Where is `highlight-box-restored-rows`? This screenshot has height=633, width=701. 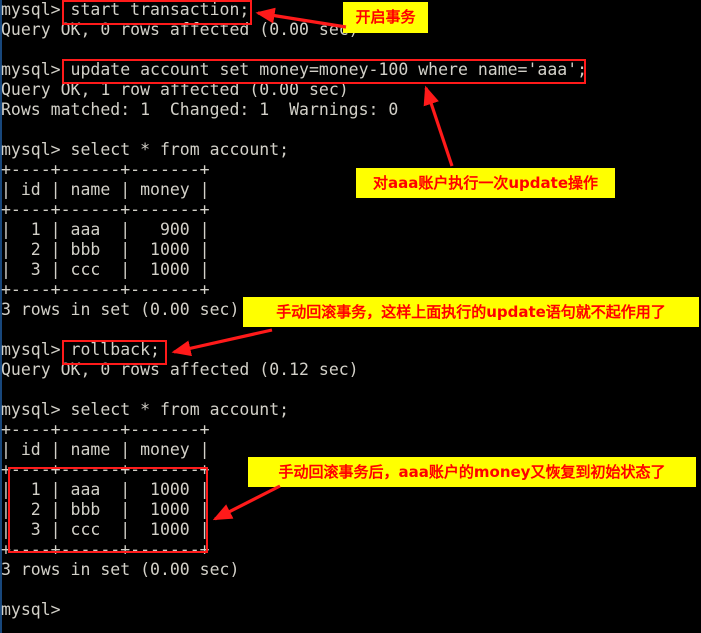
highlight-box-restored-rows is located at coordinates (108, 510).